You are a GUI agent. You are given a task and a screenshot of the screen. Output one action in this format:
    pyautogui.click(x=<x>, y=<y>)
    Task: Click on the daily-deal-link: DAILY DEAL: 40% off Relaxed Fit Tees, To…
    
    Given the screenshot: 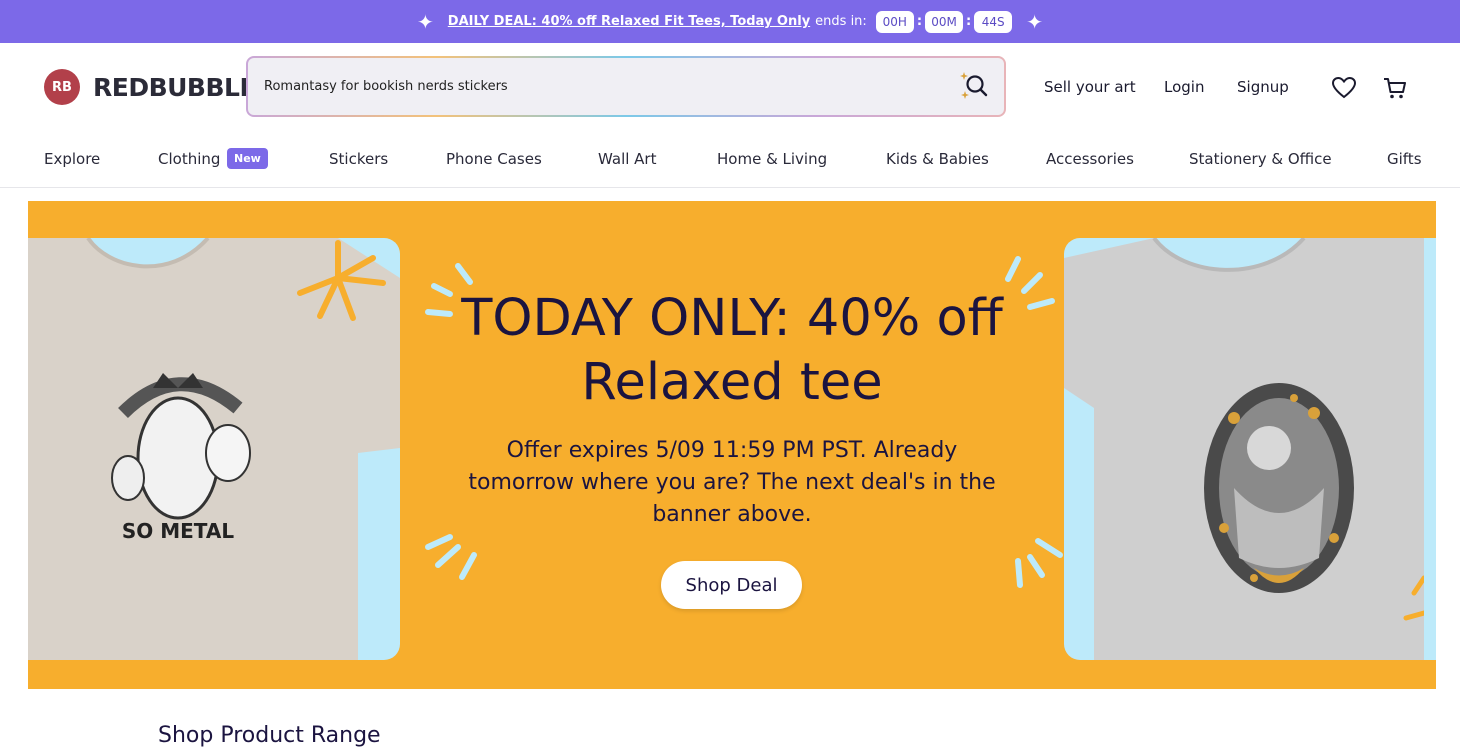 What is the action you would take?
    pyautogui.click(x=629, y=21)
    